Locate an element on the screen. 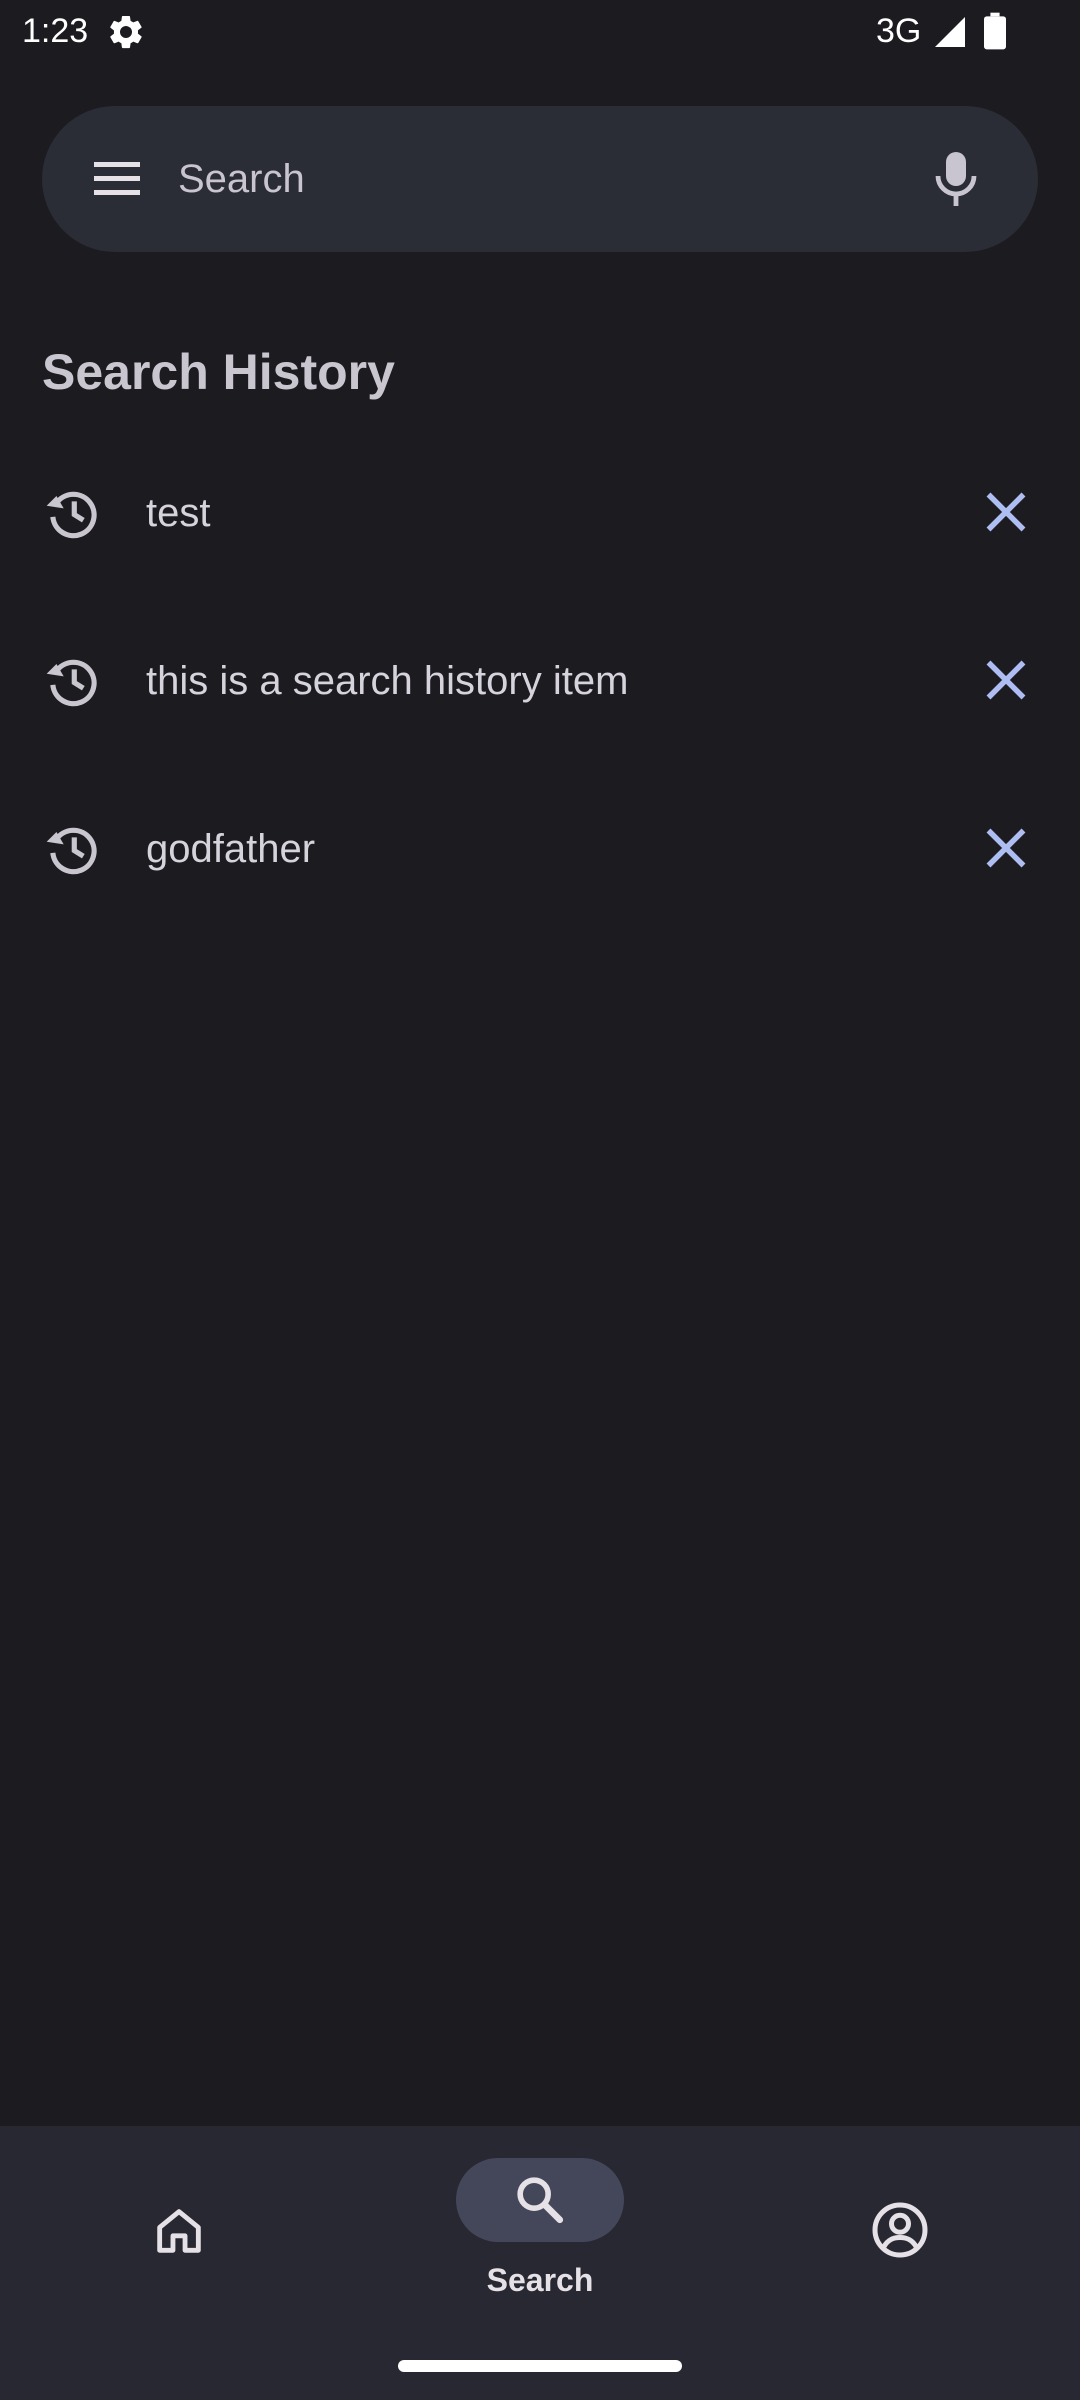 The height and width of the screenshot is (2400, 1080). search-icon is located at coordinates (540, 2200).